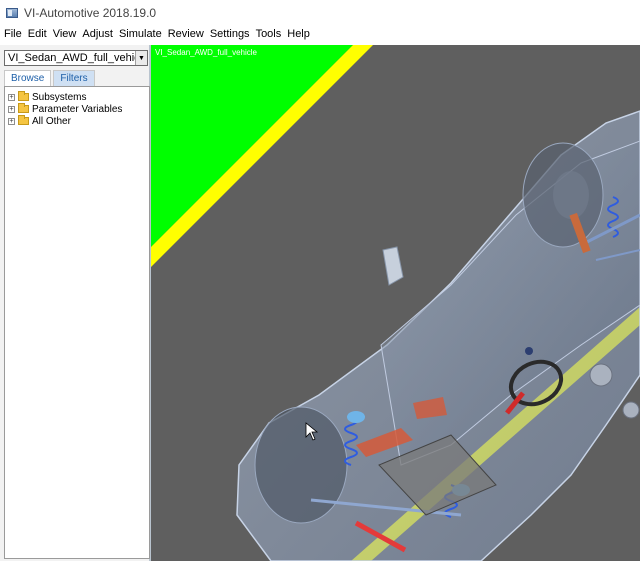 This screenshot has height=561, width=640. I want to click on title-bar: VI-Automotive 2018.19.0, so click(320, 12).